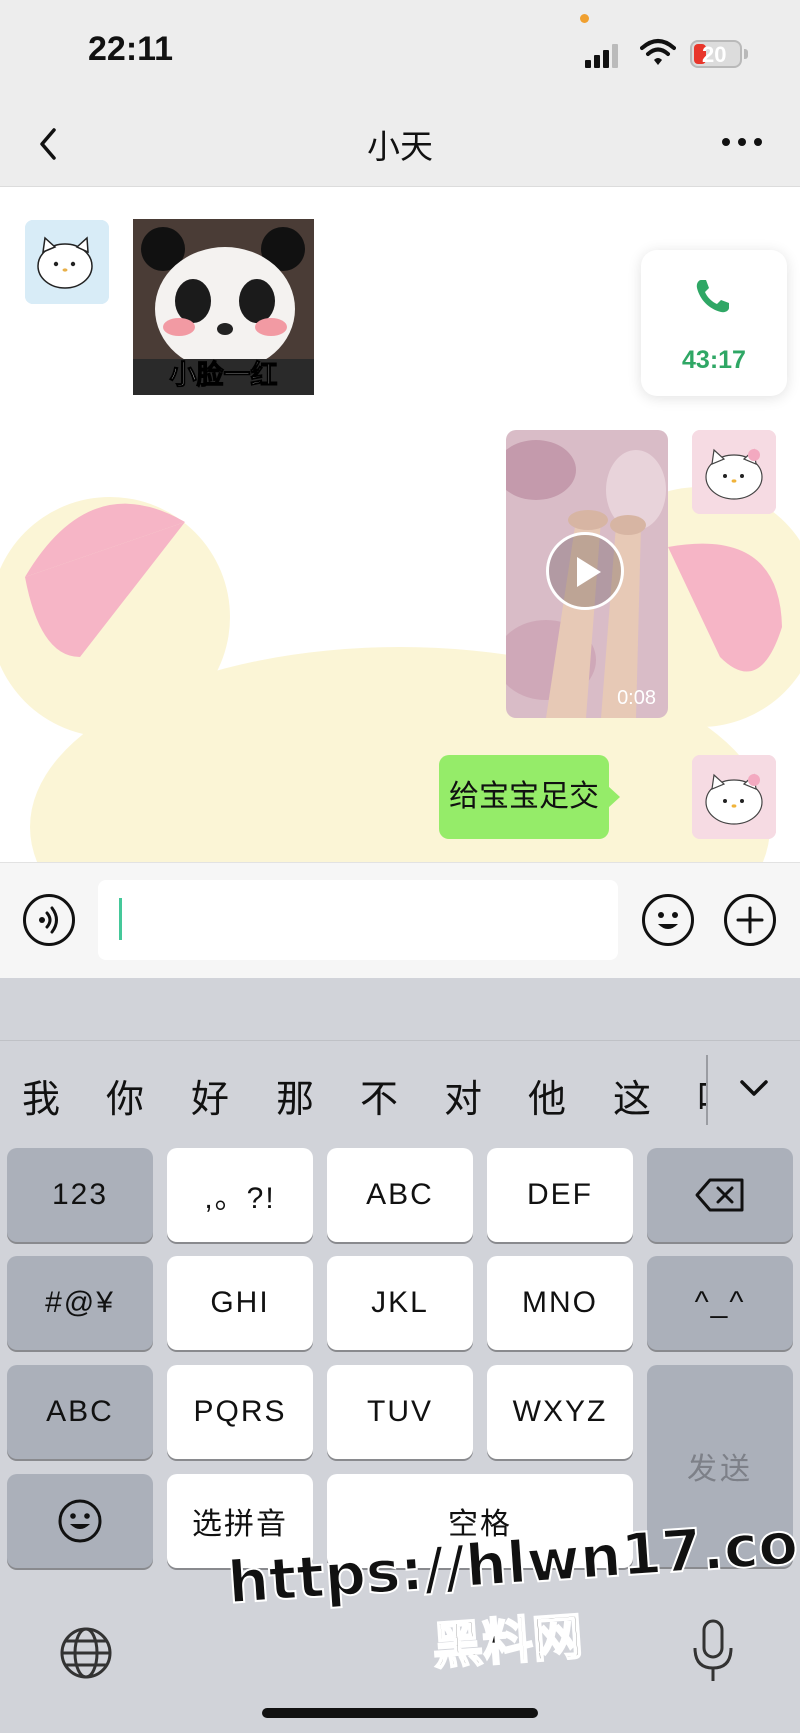 Image resolution: width=800 pixels, height=1733 pixels. I want to click on contact-avatar, so click(67, 262).